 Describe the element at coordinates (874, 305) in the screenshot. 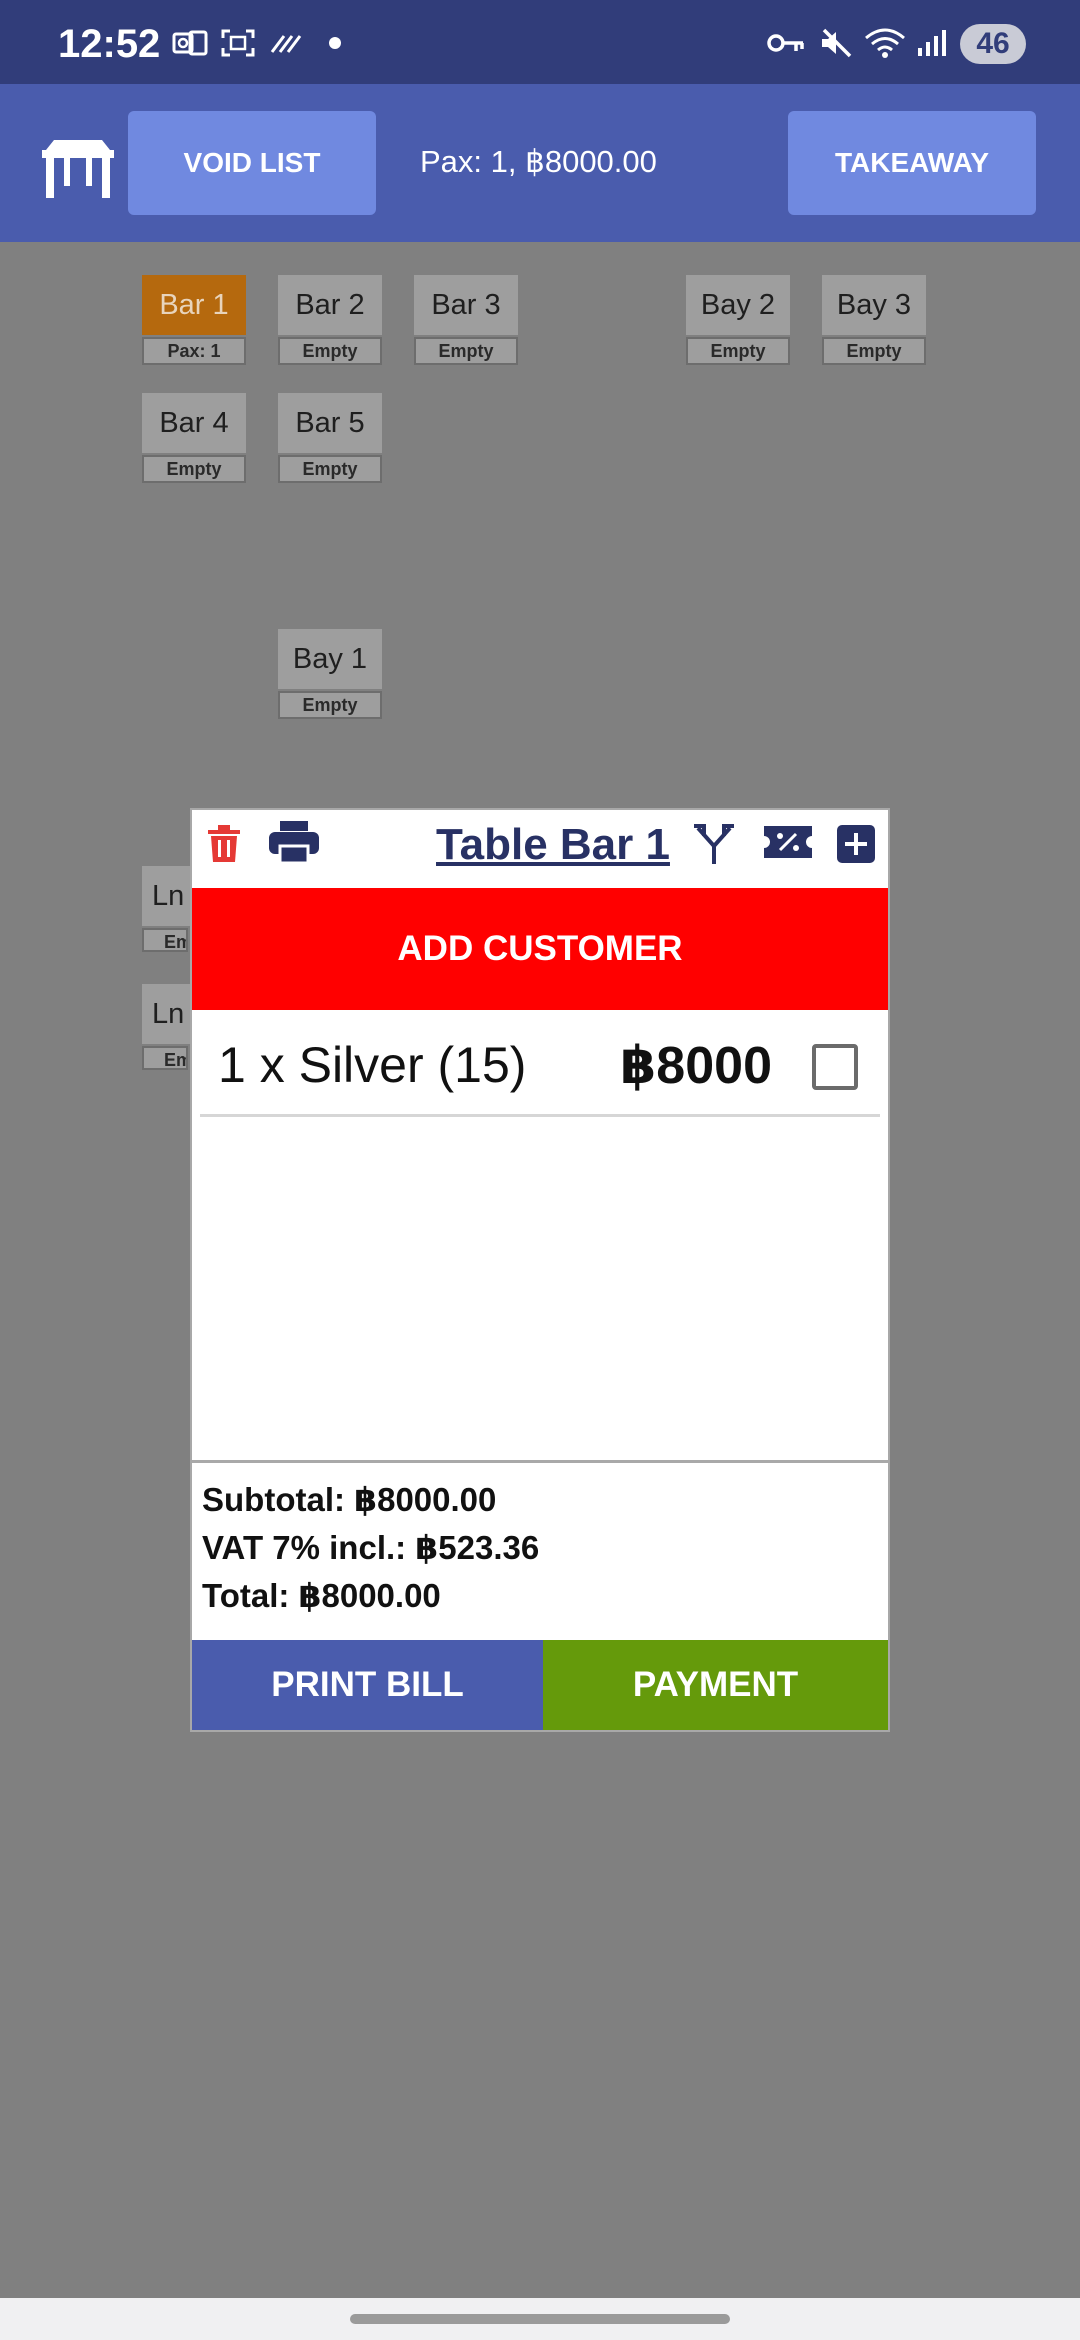

I see `table-tile-bay-3: Bay 3` at that location.